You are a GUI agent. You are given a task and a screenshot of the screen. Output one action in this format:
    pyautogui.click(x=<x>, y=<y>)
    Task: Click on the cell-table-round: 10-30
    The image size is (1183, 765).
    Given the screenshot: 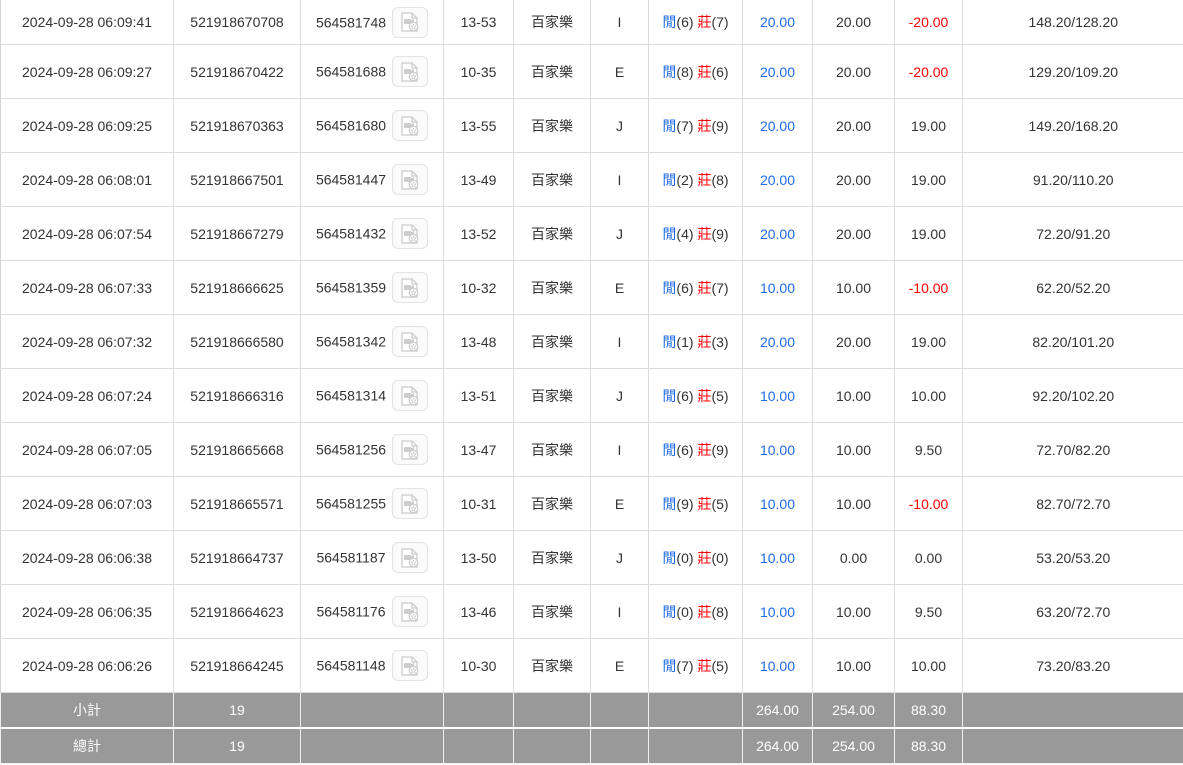 What is the action you would take?
    pyautogui.click(x=478, y=665)
    